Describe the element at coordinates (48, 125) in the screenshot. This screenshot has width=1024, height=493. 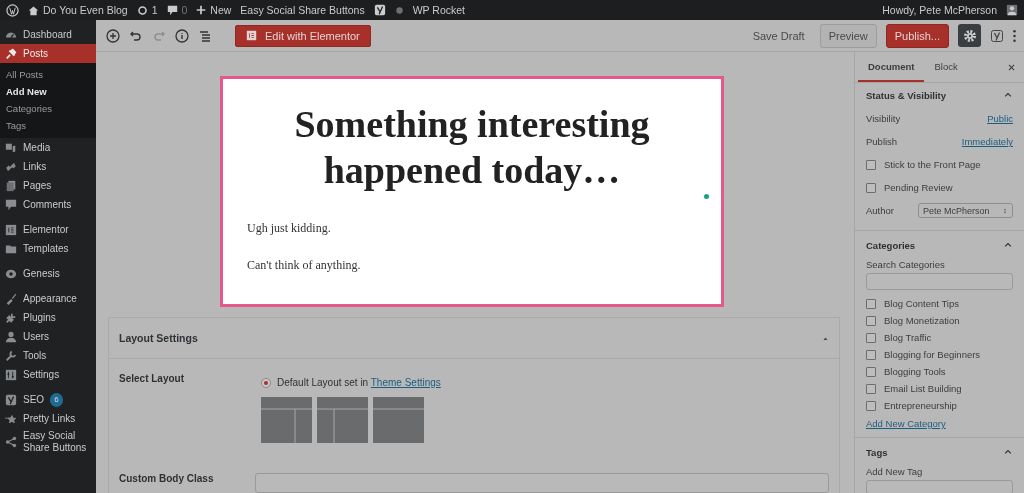
I see `submenu-item: Tags` at that location.